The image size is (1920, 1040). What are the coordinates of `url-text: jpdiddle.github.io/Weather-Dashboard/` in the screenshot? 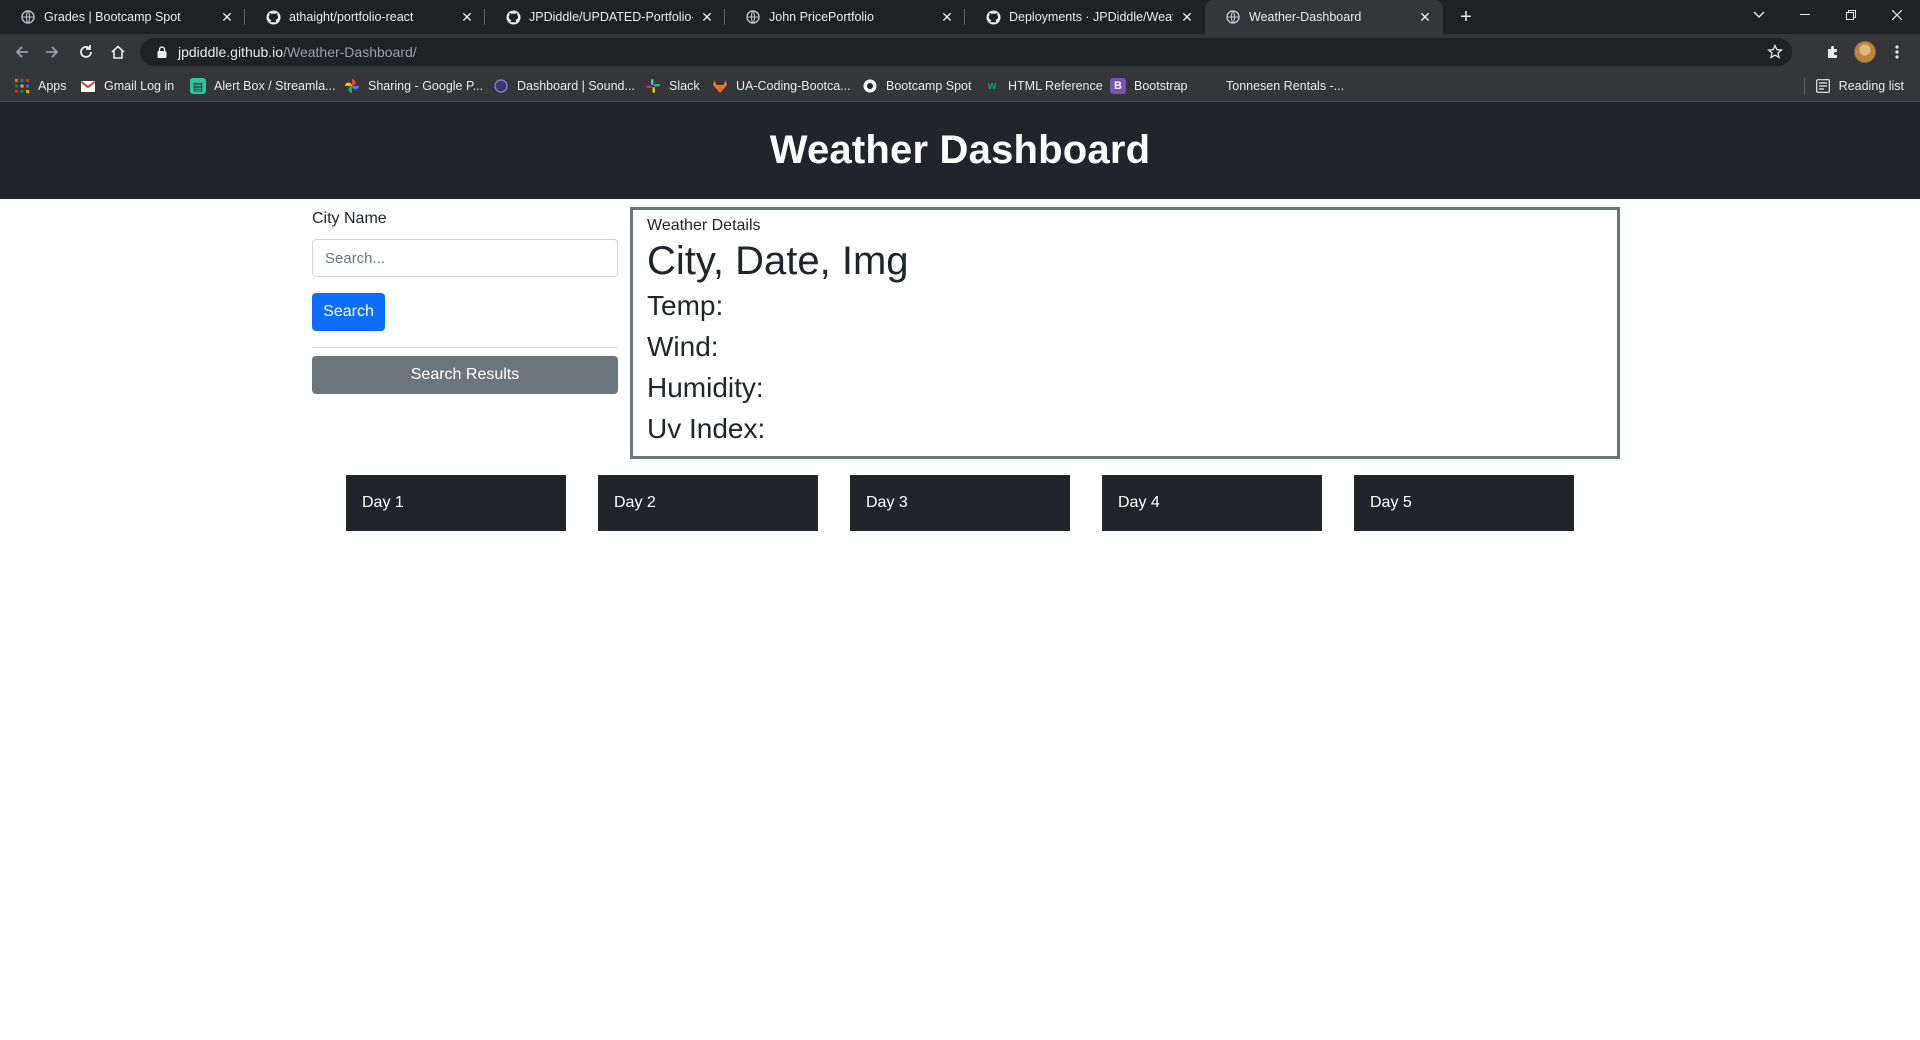 It's located at (297, 52).